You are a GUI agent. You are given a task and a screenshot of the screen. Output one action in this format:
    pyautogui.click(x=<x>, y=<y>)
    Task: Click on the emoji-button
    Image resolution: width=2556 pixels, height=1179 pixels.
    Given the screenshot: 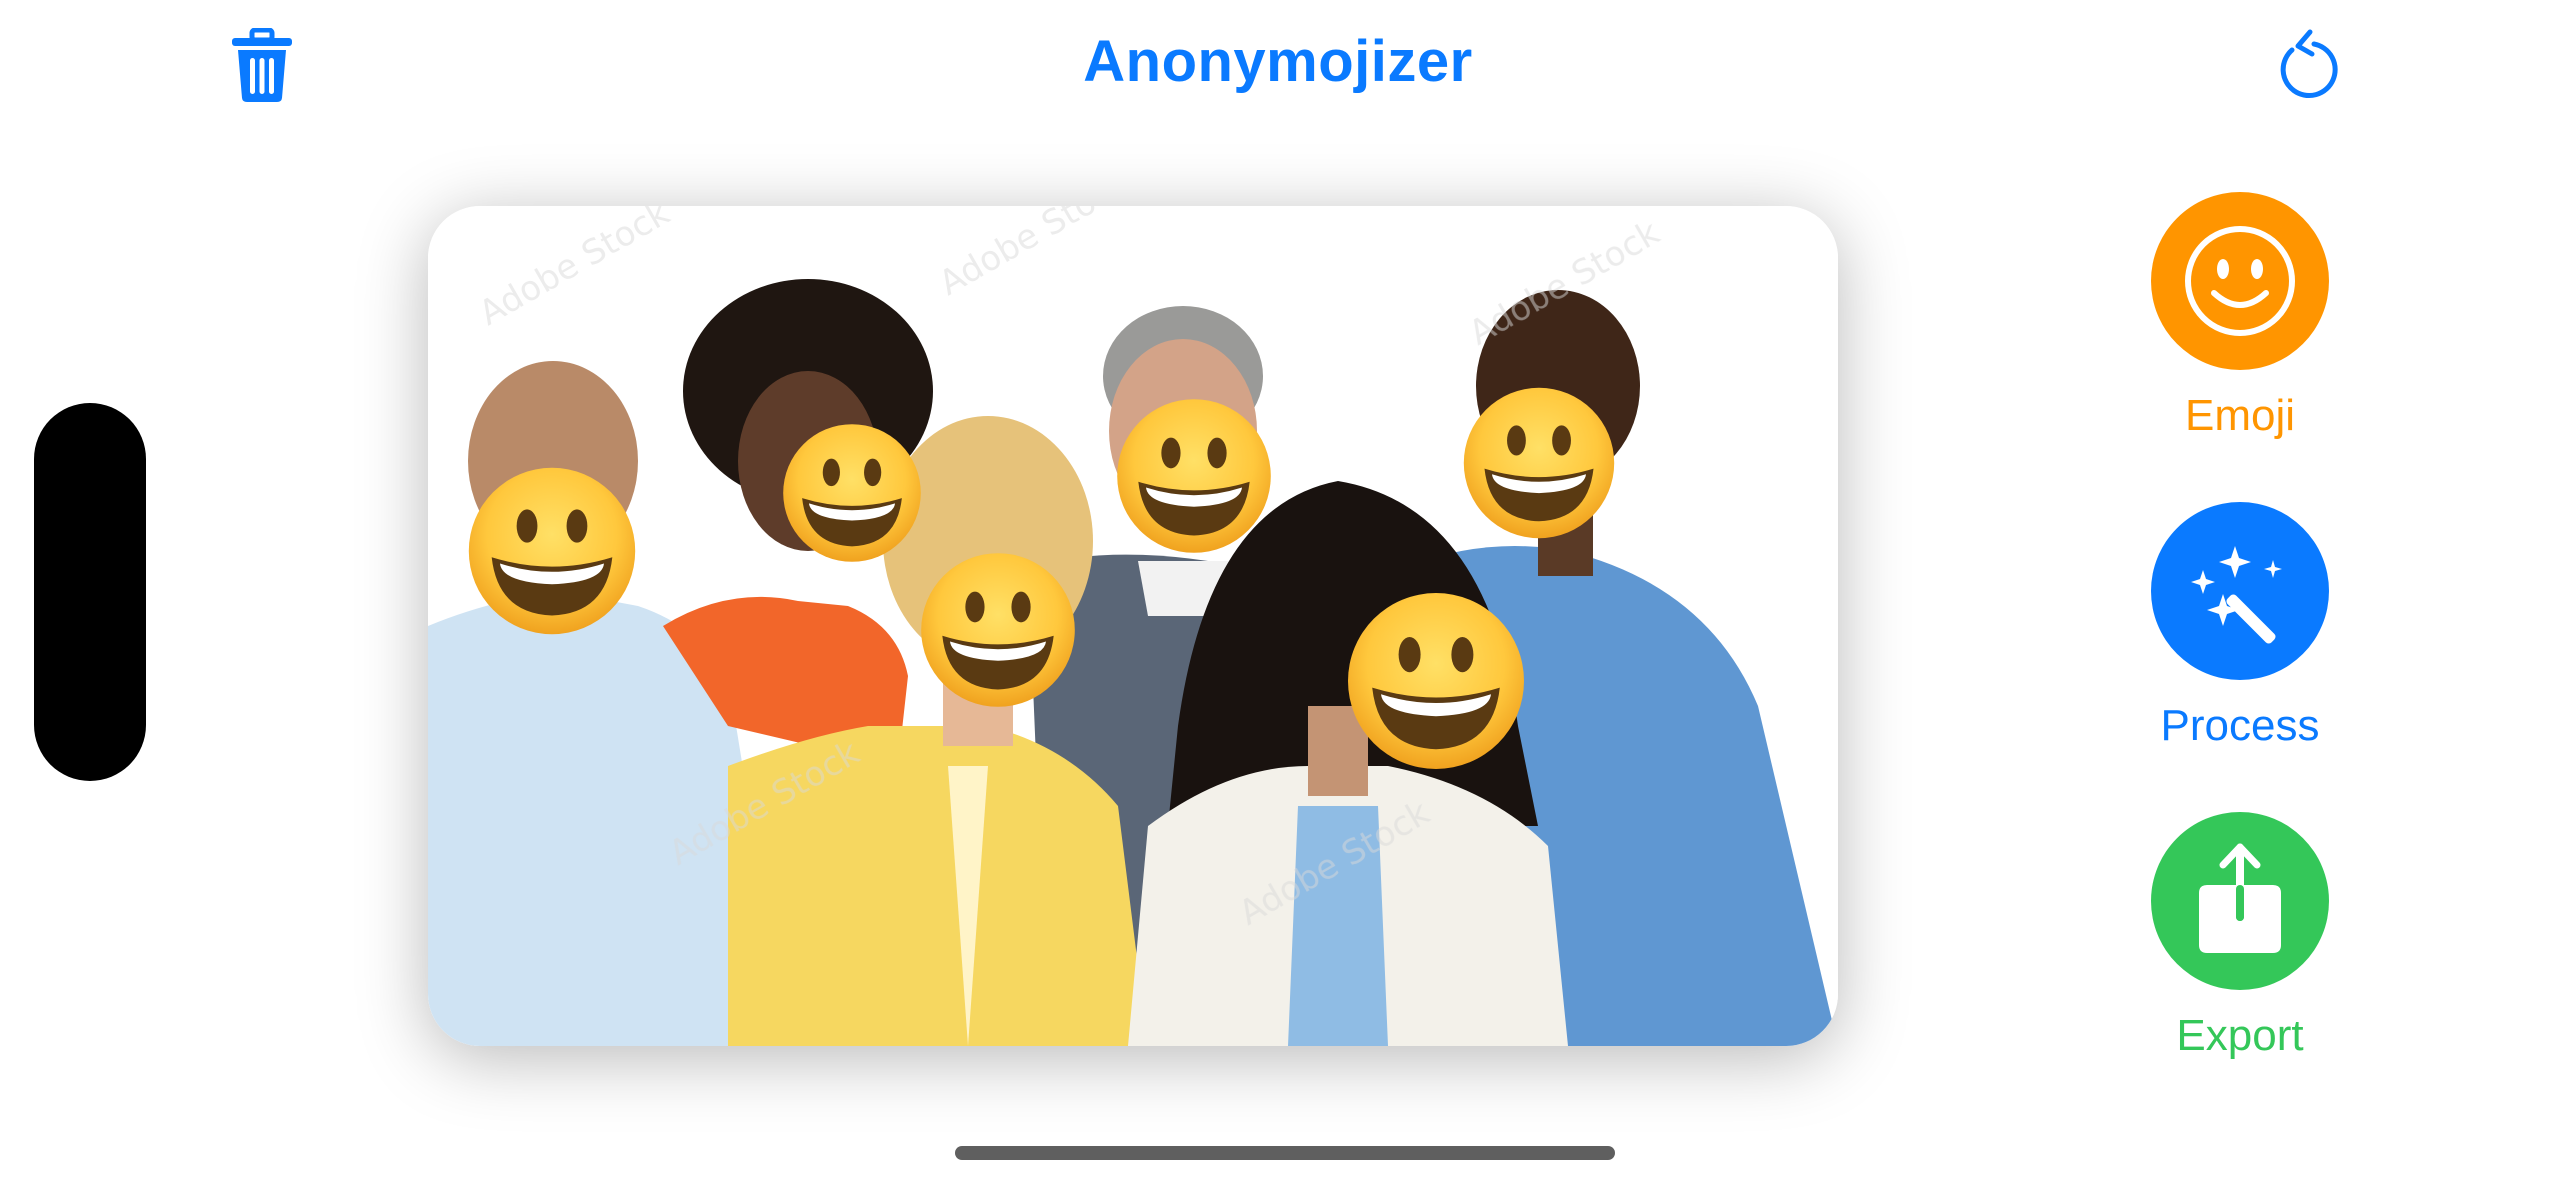 What is the action you would take?
    pyautogui.click(x=2240, y=281)
    